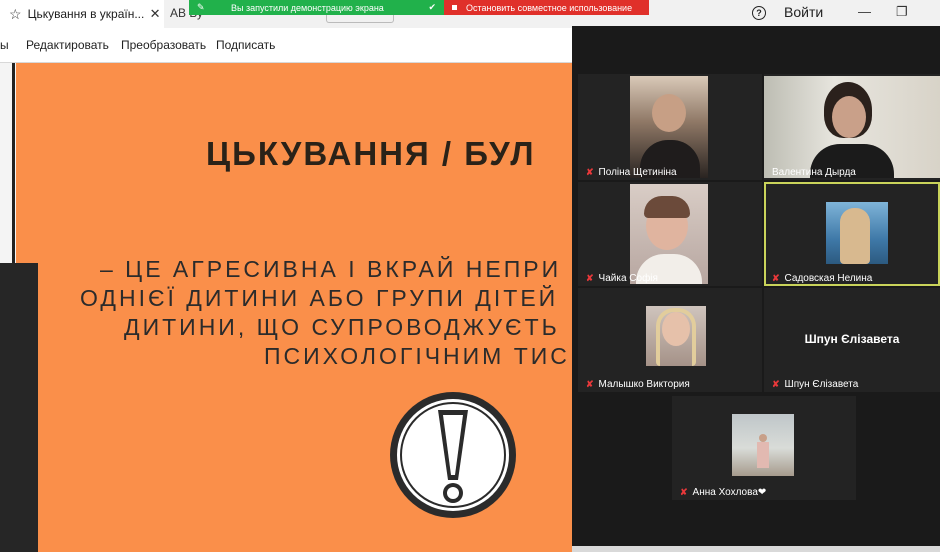 Image resolution: width=940 pixels, height=552 pixels. I want to click on slide-body-line-4: ПСИХОЛОГІЧНИМ ТИС, so click(417, 356).